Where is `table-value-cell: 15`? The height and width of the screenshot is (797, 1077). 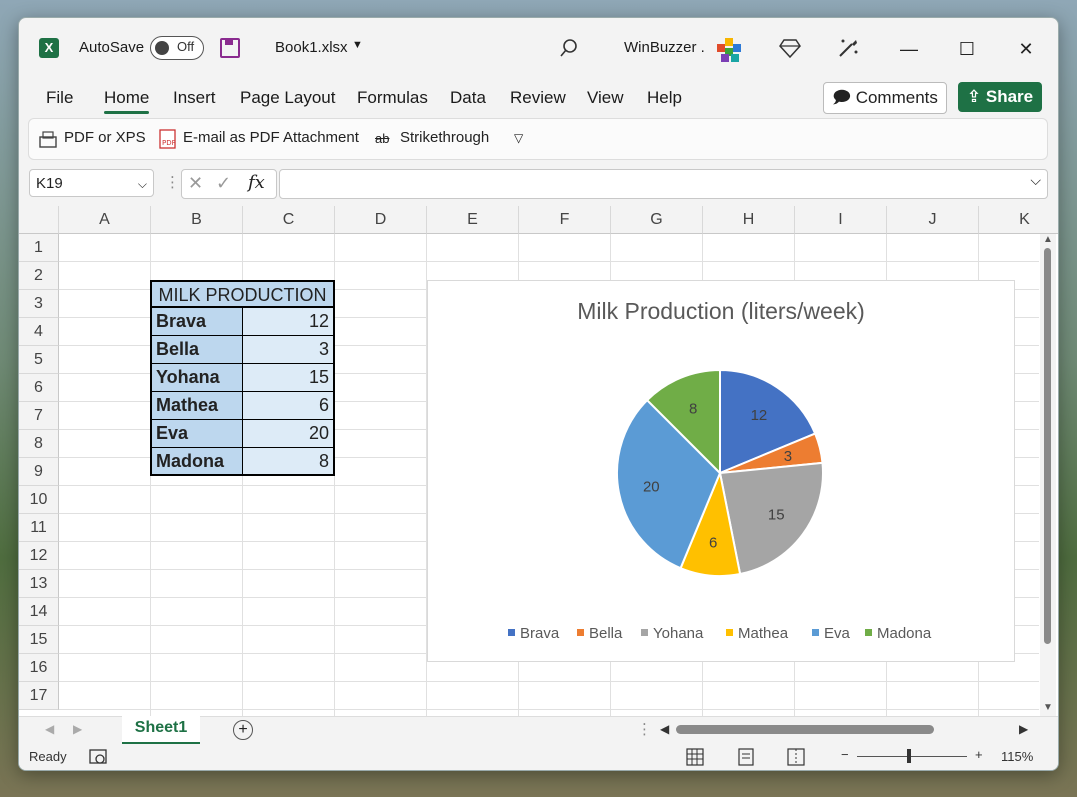 table-value-cell: 15 is located at coordinates (289, 378).